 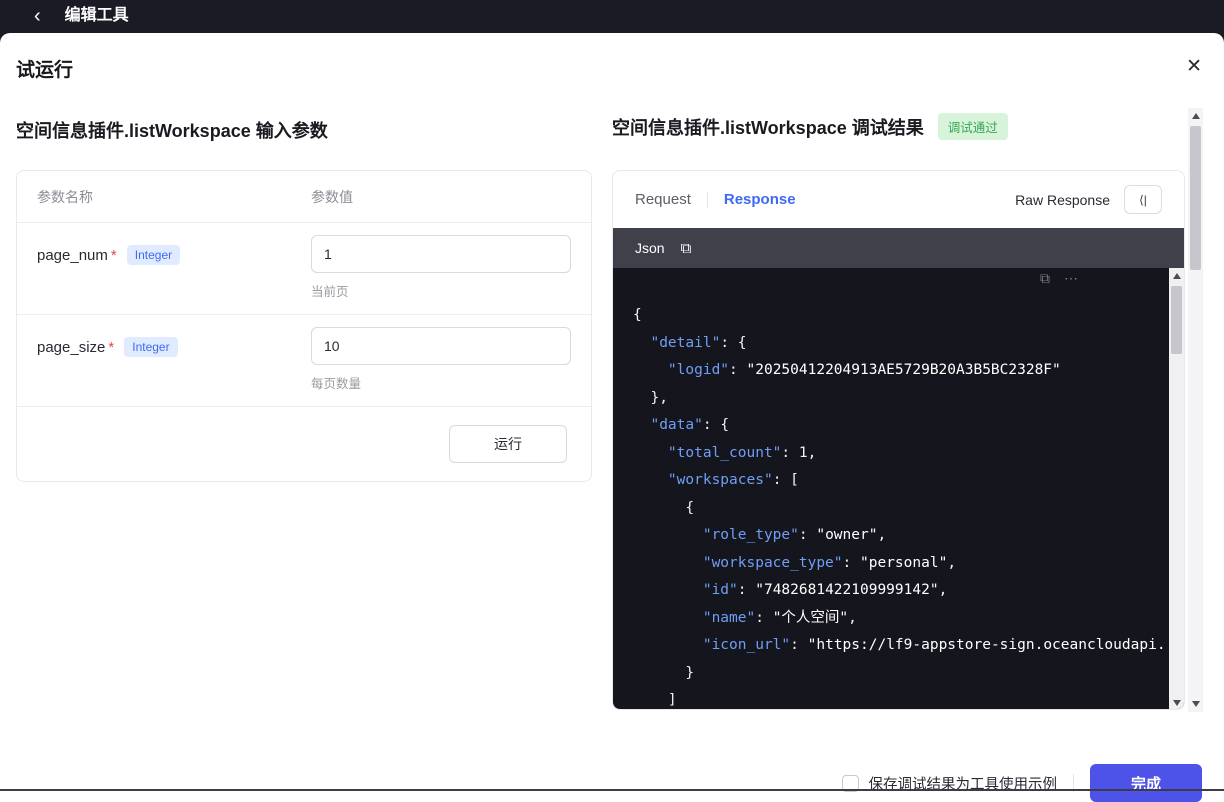 I want to click on raw-response-label: Raw Response, so click(x=1062, y=199).